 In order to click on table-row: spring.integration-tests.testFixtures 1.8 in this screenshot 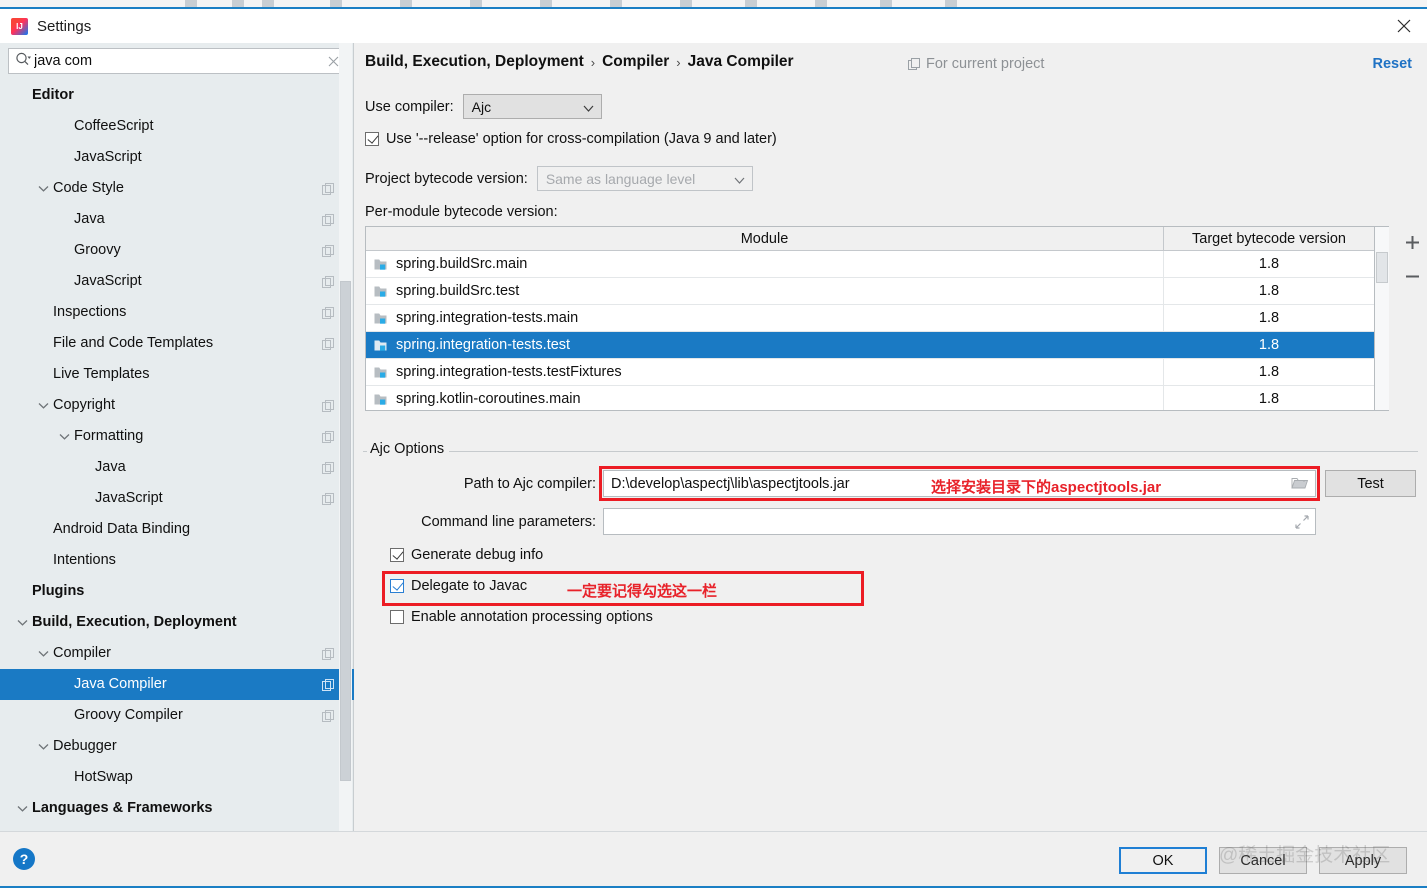, I will do `click(870, 372)`.